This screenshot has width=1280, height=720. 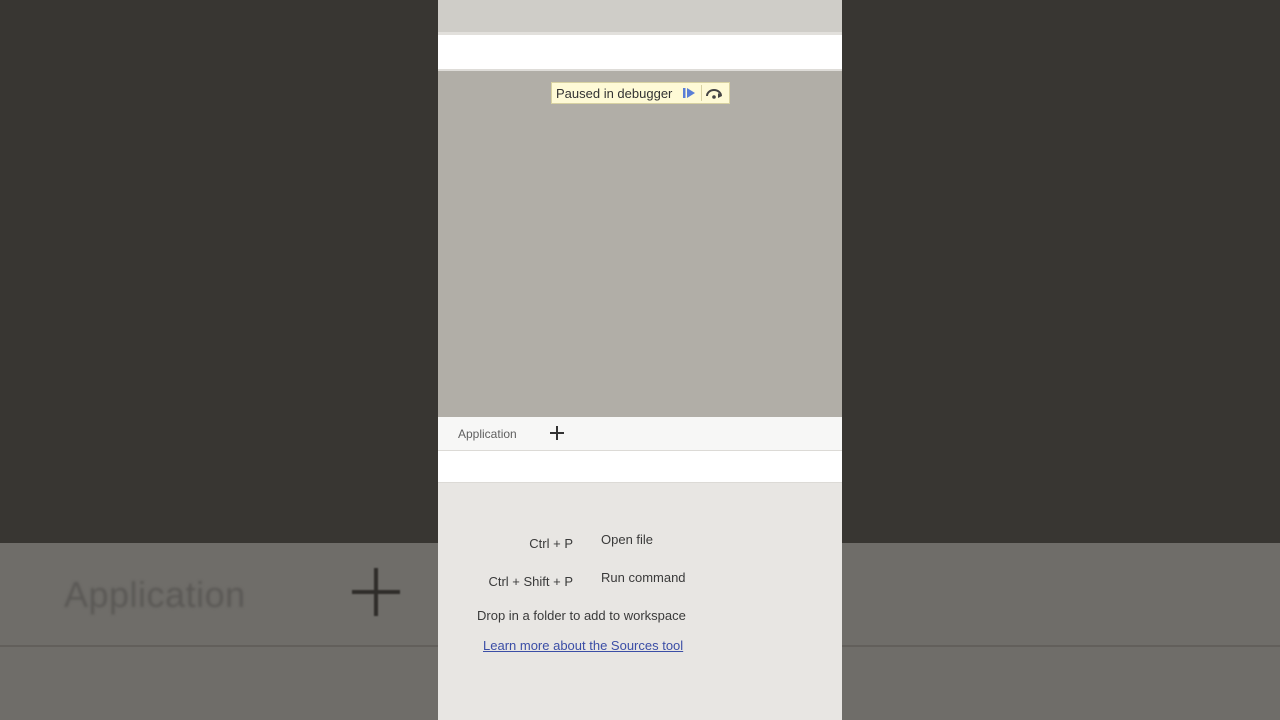 I want to click on drop-folder-hint: Drop in a folder to add to workspace, so click(x=581, y=615).